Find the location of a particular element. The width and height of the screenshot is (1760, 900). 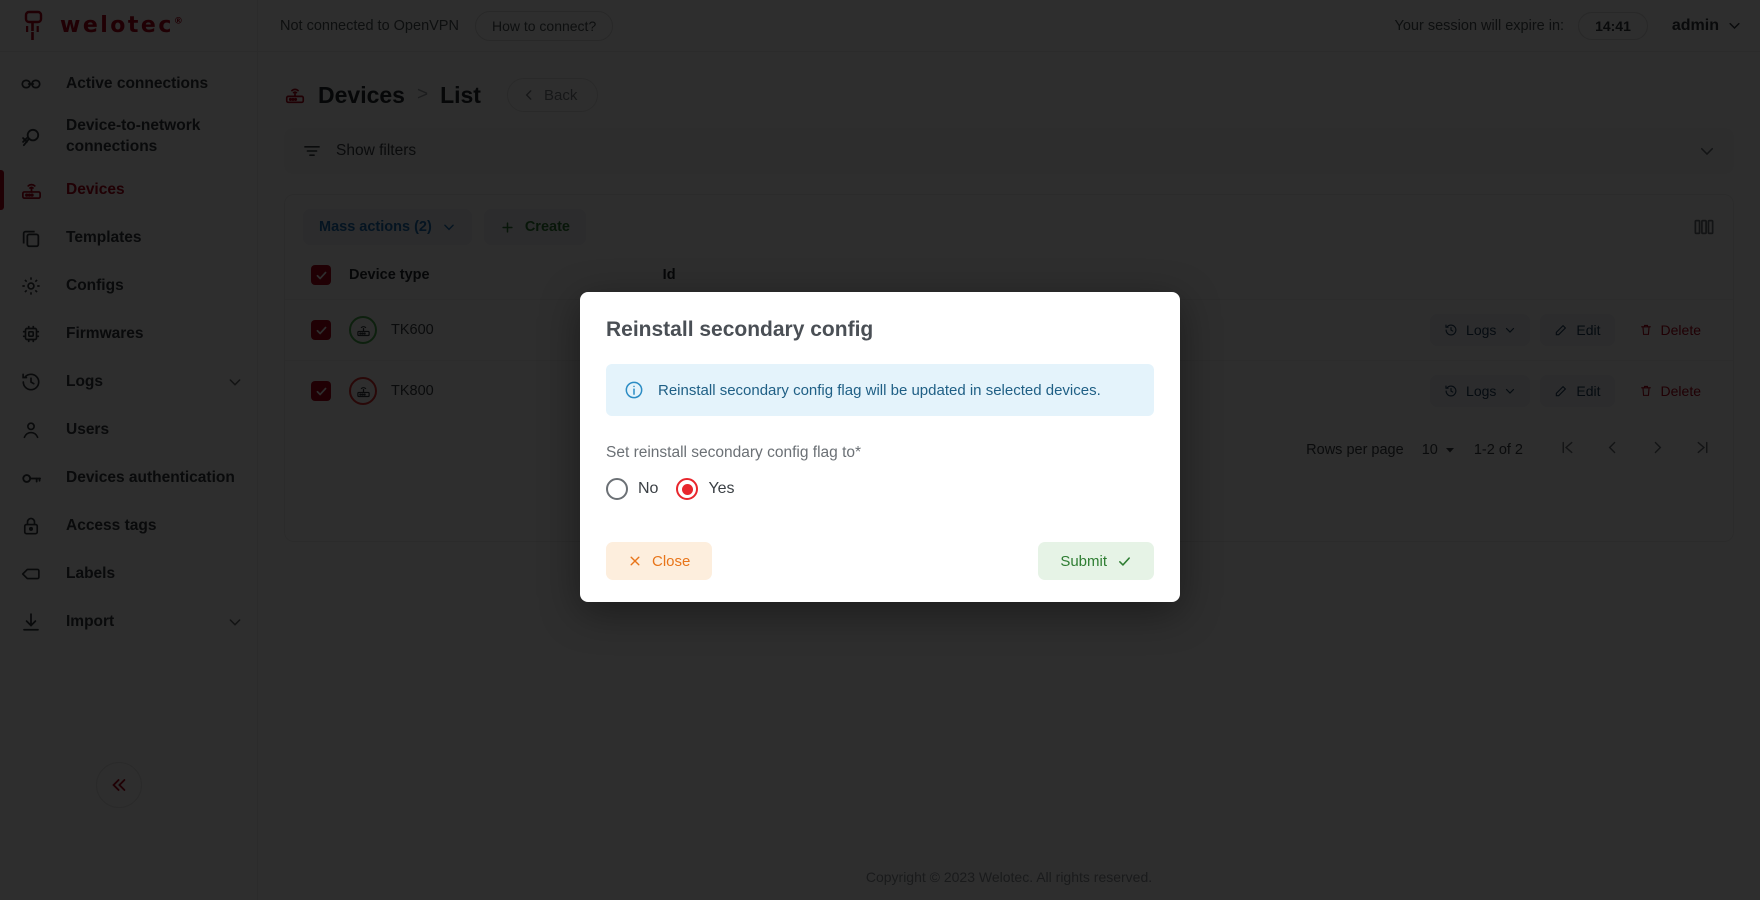

required-asterisk: * is located at coordinates (858, 452).